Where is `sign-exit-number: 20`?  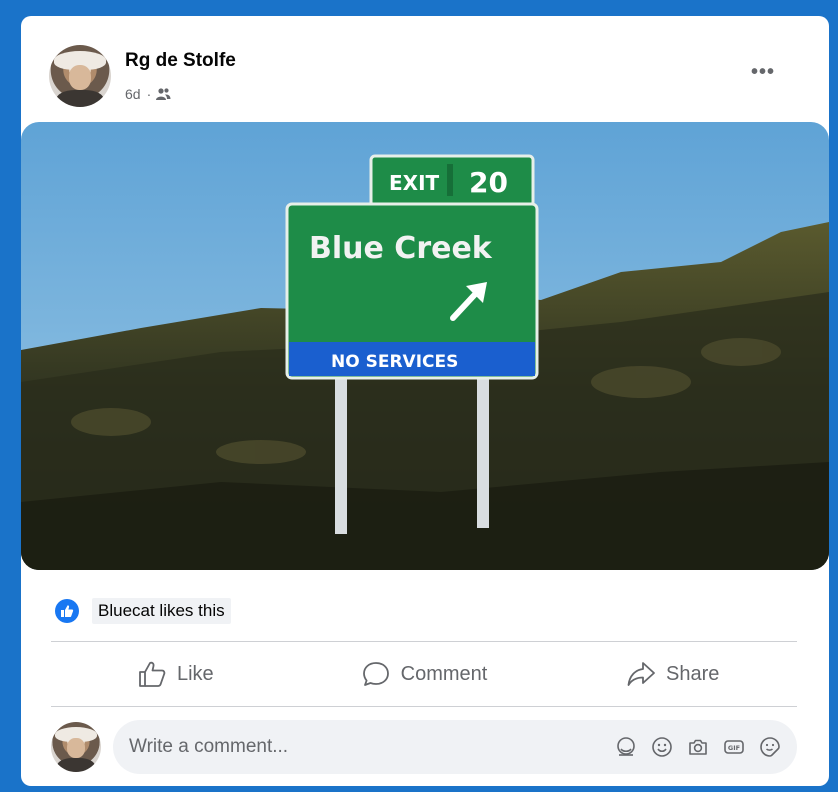
sign-exit-number: 20 is located at coordinates (488, 182).